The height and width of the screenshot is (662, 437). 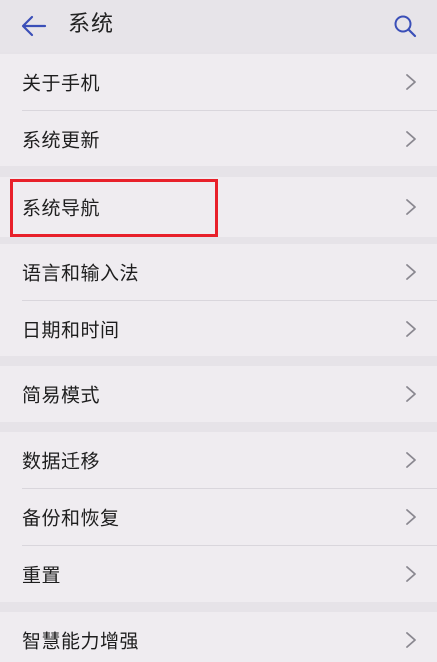 I want to click on top-app-bar: 系统, so click(x=218, y=26).